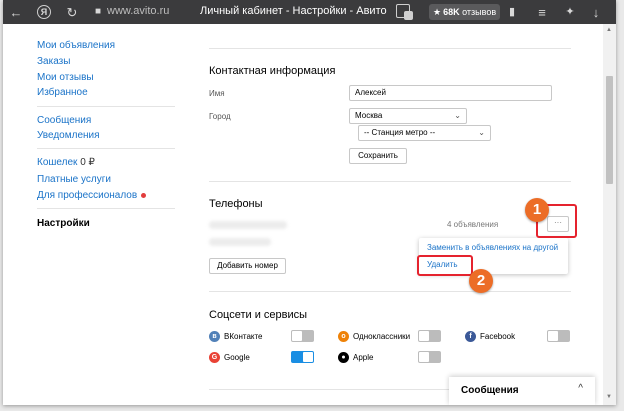 This screenshot has width=624, height=411. I want to click on refresh-icon: ↻, so click(72, 12).